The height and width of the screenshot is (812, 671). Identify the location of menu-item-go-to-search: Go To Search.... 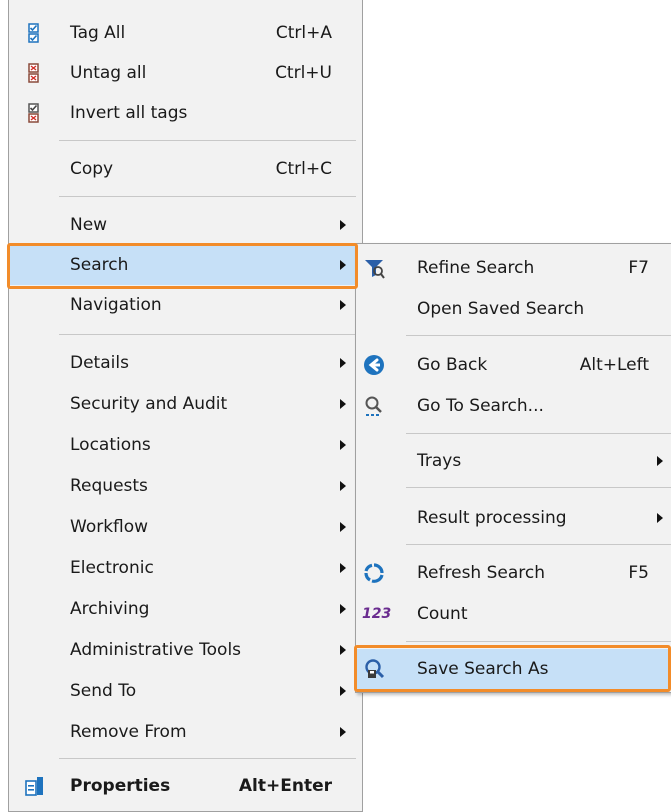
(513, 406).